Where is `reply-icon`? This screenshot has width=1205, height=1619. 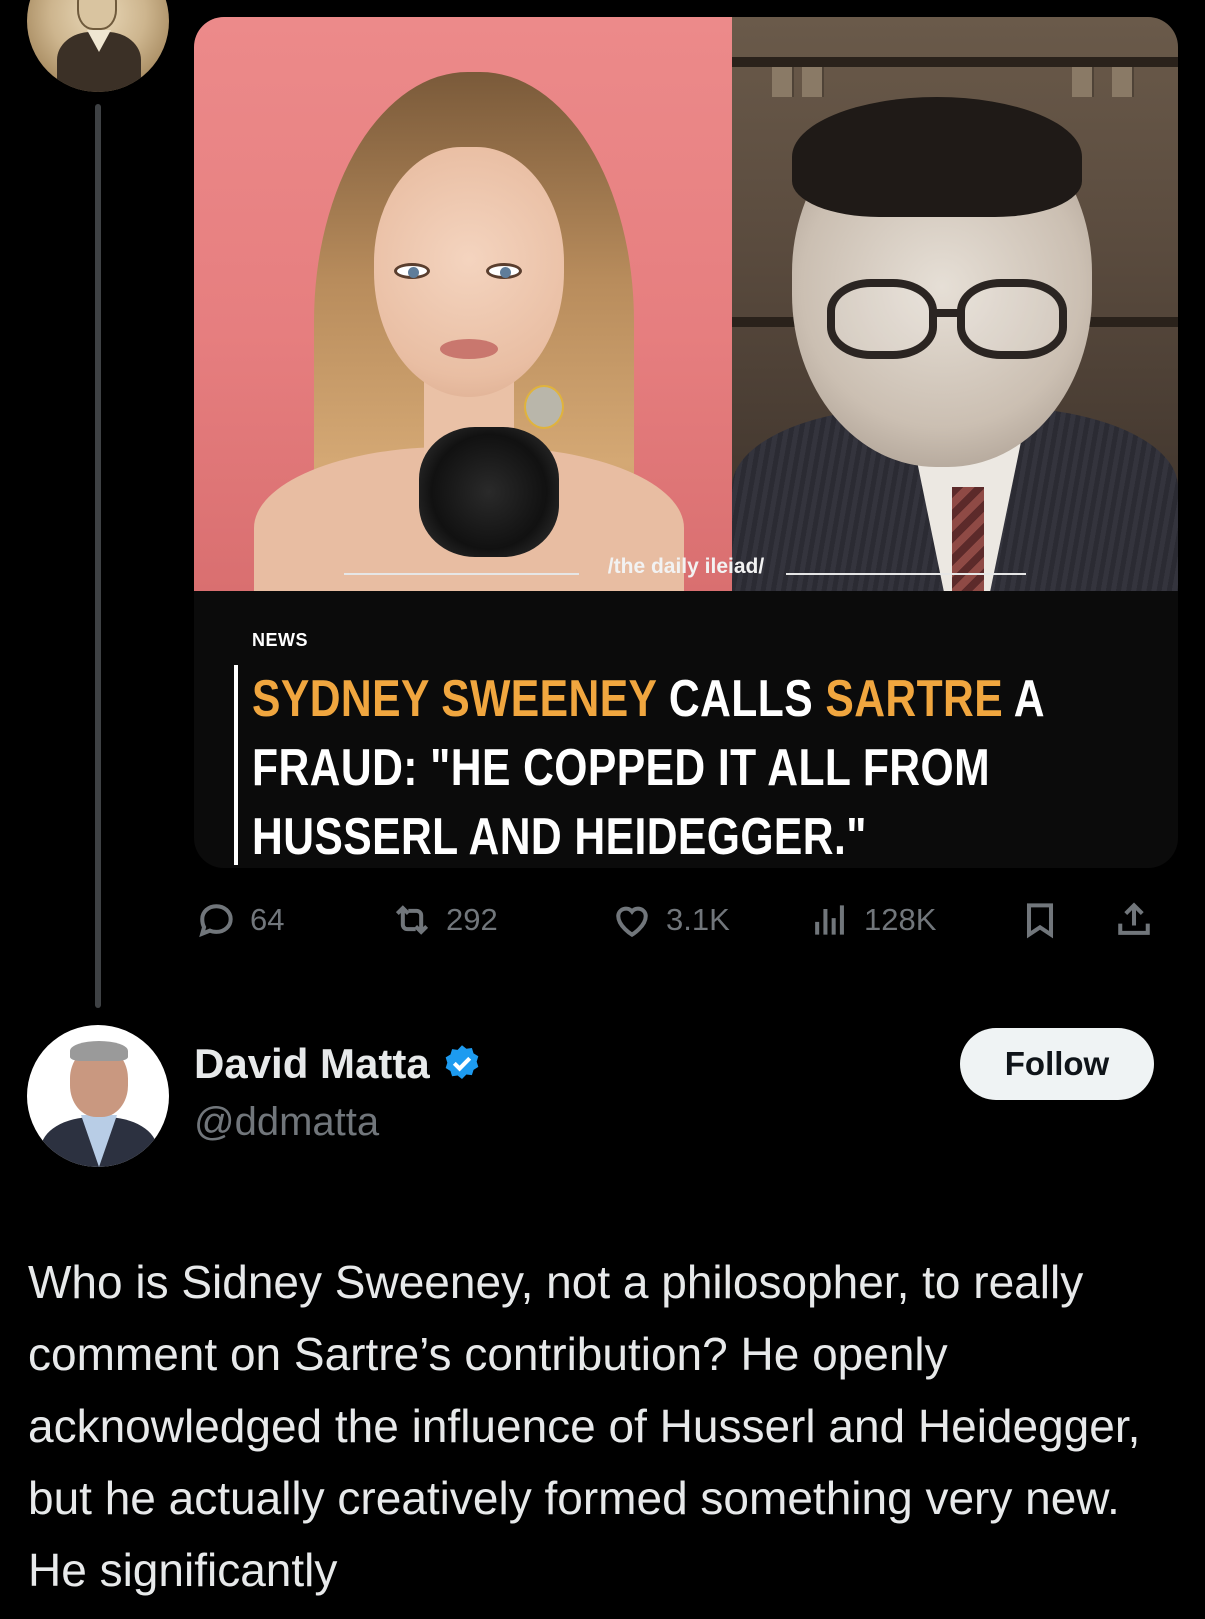 reply-icon is located at coordinates (216, 921).